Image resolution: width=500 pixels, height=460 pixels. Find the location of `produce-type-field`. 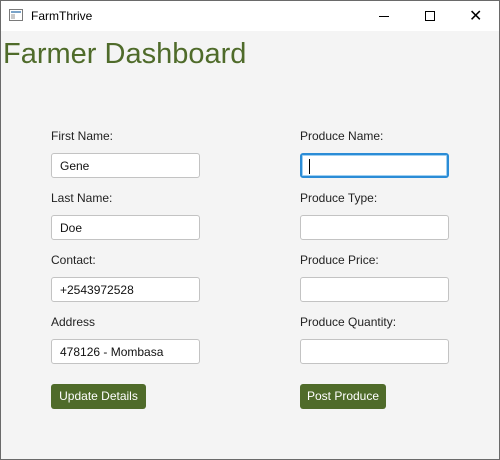

produce-type-field is located at coordinates (374, 227).